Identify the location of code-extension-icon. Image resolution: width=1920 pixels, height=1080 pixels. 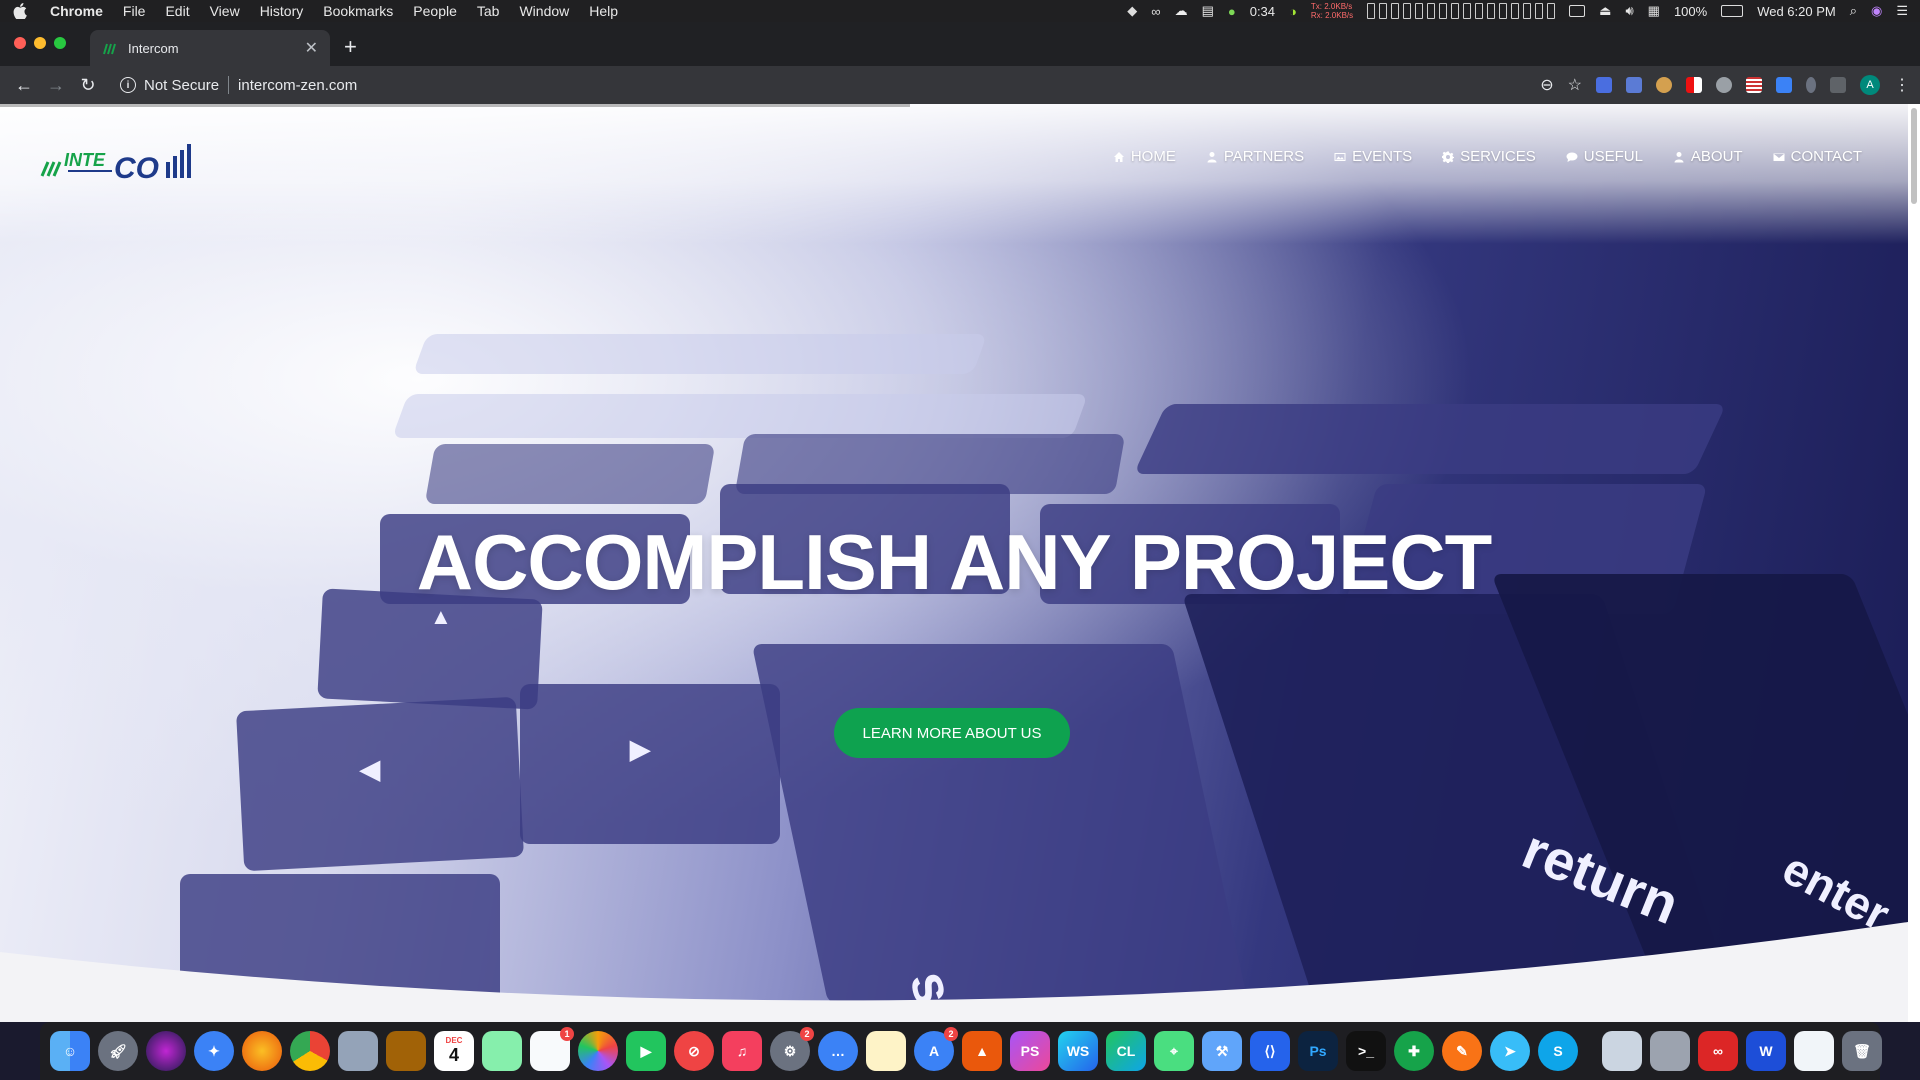
(1838, 85).